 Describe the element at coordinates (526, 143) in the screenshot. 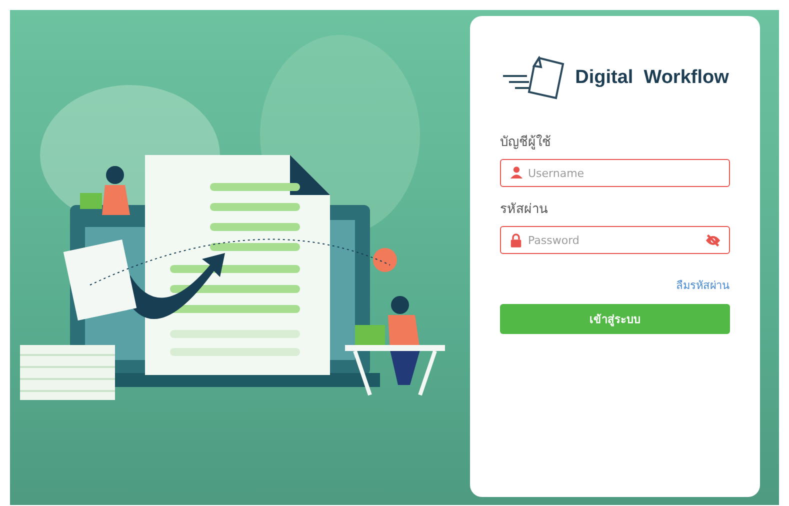

I see `field-label: บัญชีผู้ใช้` at that location.